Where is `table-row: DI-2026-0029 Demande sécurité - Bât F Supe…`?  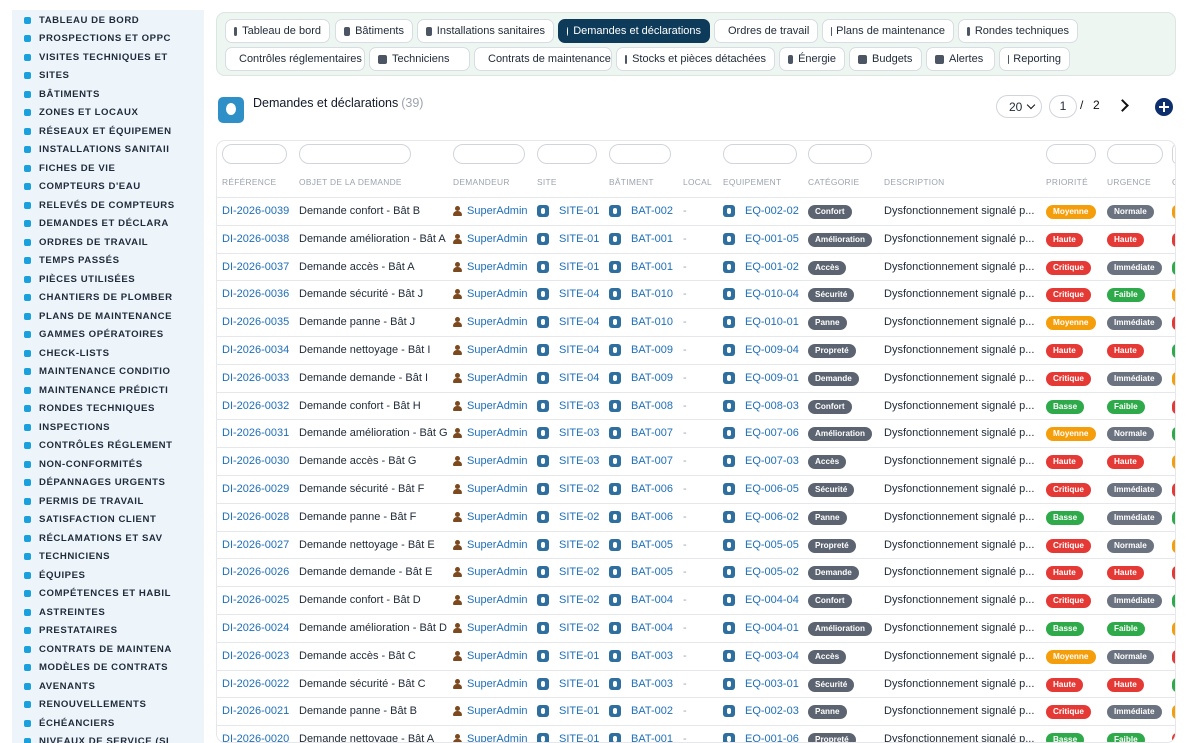 table-row: DI-2026-0029 Demande sécurité - Bât F Supe… is located at coordinates (696, 489).